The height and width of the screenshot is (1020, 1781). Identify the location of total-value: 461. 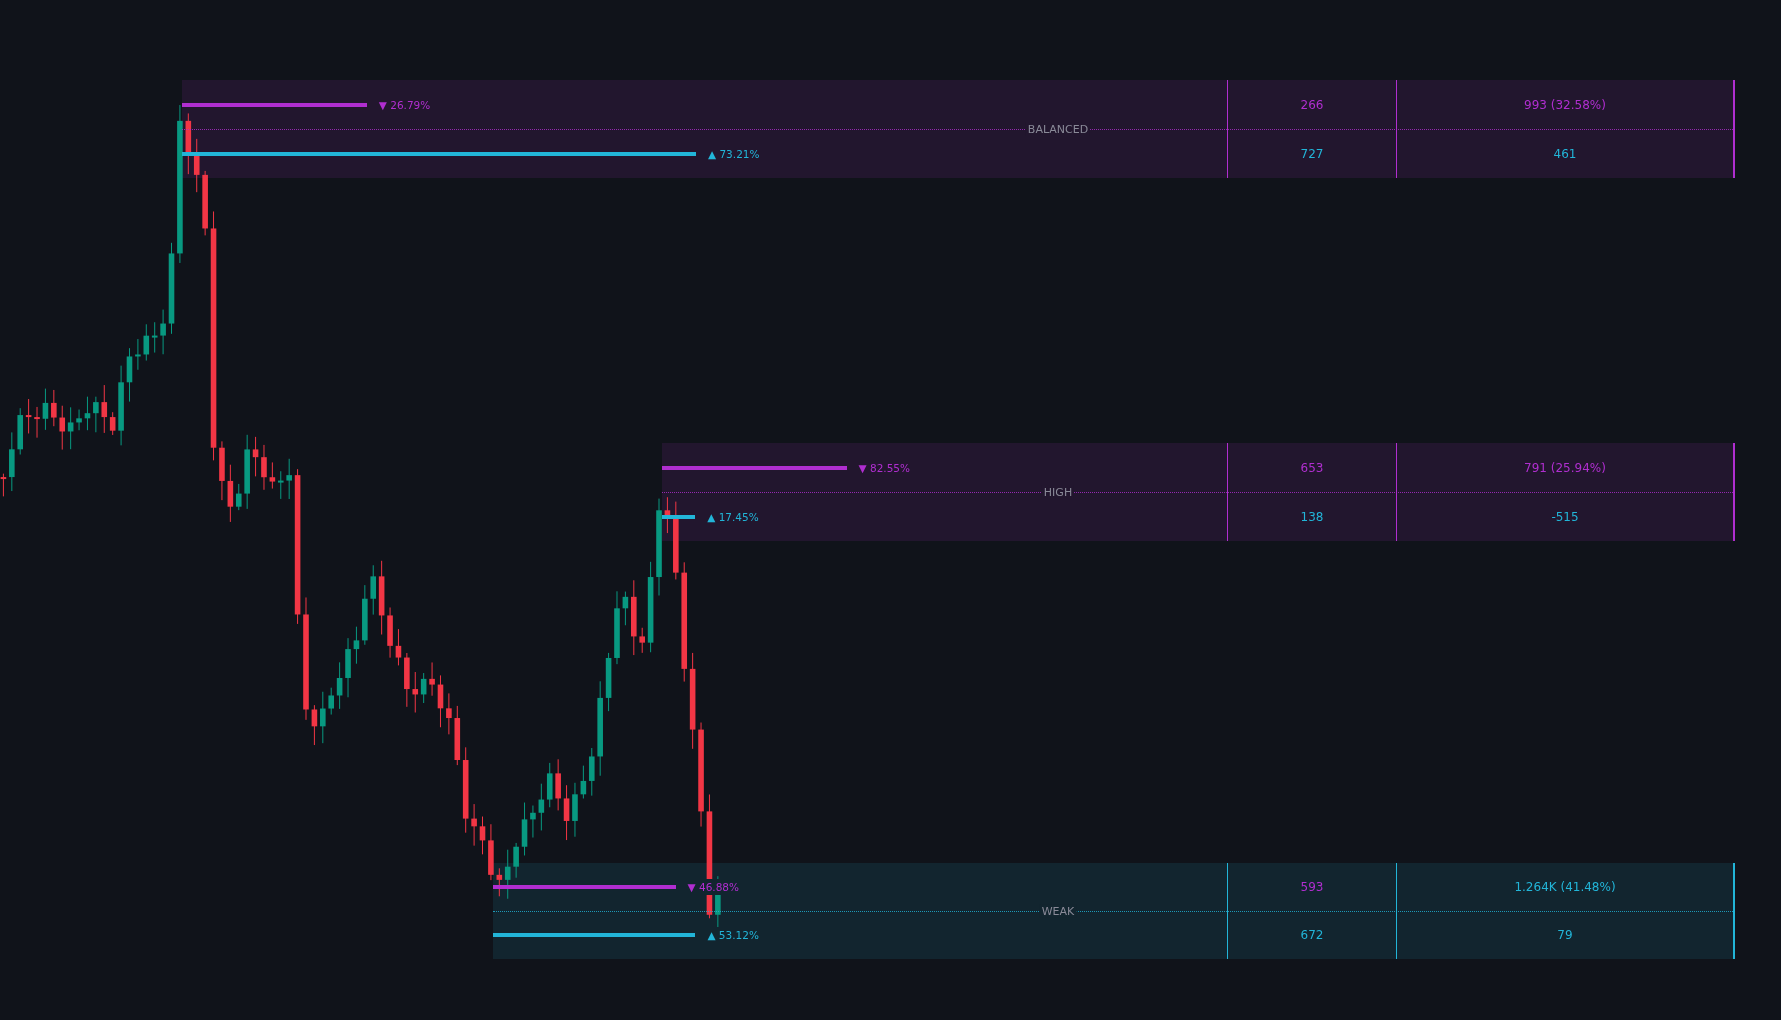
(1565, 153).